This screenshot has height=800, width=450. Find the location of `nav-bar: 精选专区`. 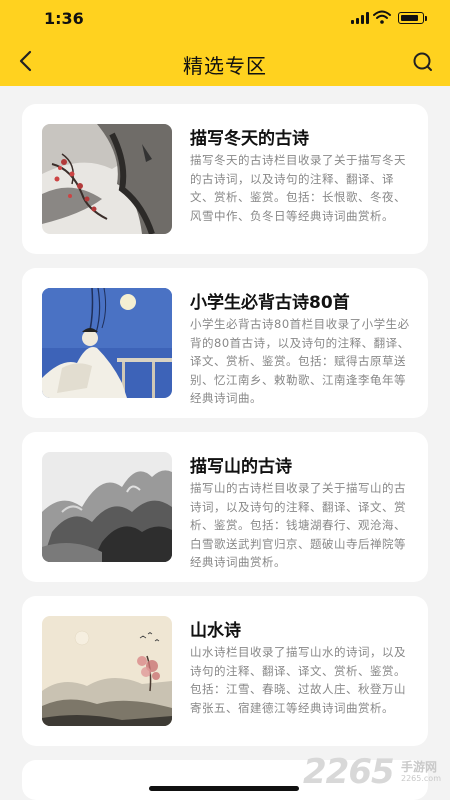

nav-bar: 精选专区 is located at coordinates (225, 62).